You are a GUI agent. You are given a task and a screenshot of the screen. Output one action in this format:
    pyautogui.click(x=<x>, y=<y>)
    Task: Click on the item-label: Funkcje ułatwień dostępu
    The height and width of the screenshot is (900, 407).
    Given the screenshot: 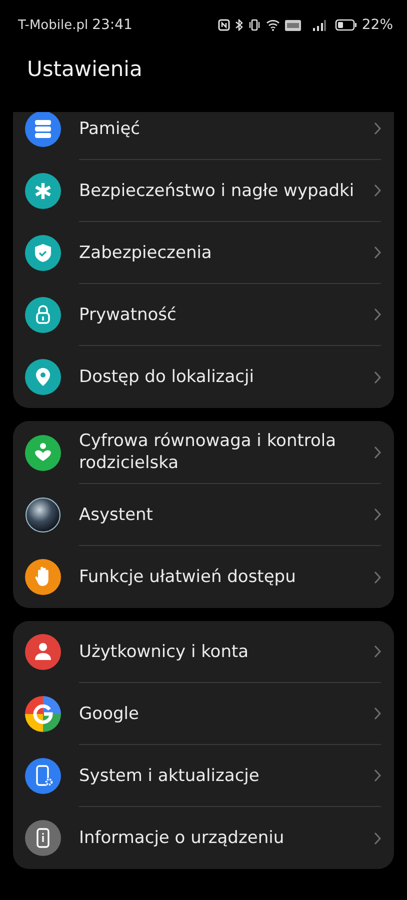 What is the action you would take?
    pyautogui.click(x=188, y=577)
    